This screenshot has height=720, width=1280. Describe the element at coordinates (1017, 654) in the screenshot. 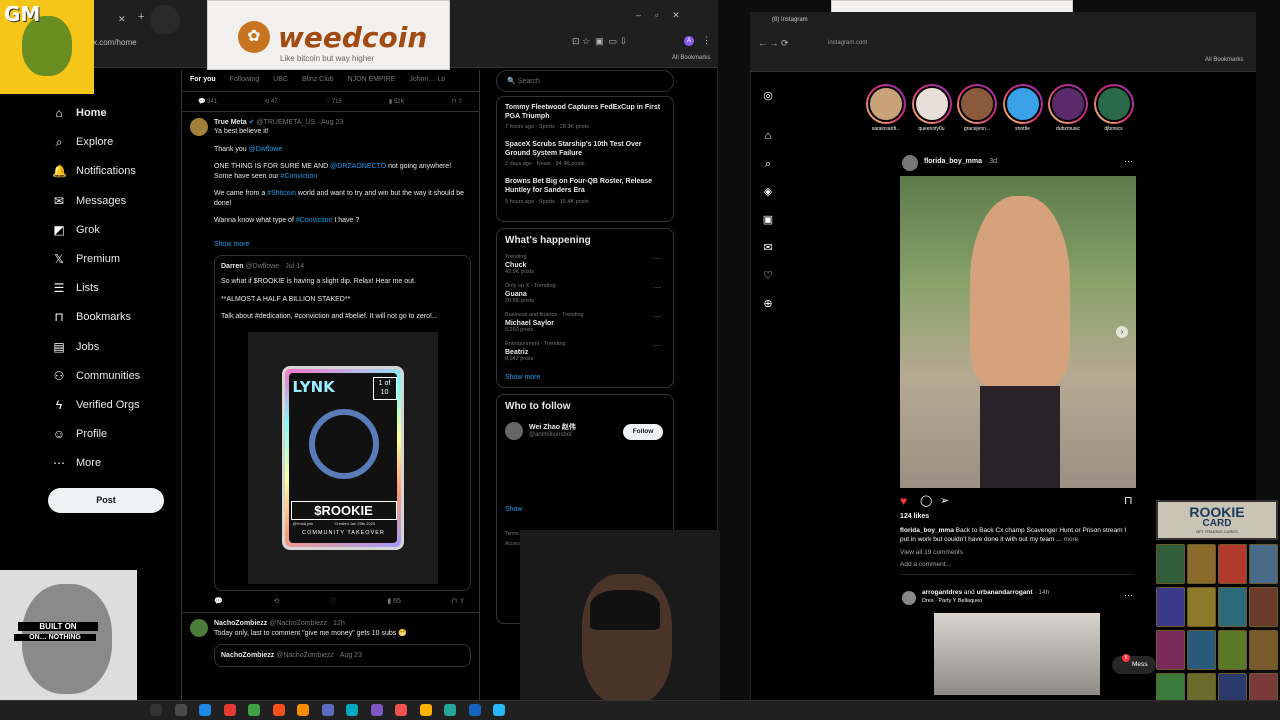

I see `post2-image` at that location.